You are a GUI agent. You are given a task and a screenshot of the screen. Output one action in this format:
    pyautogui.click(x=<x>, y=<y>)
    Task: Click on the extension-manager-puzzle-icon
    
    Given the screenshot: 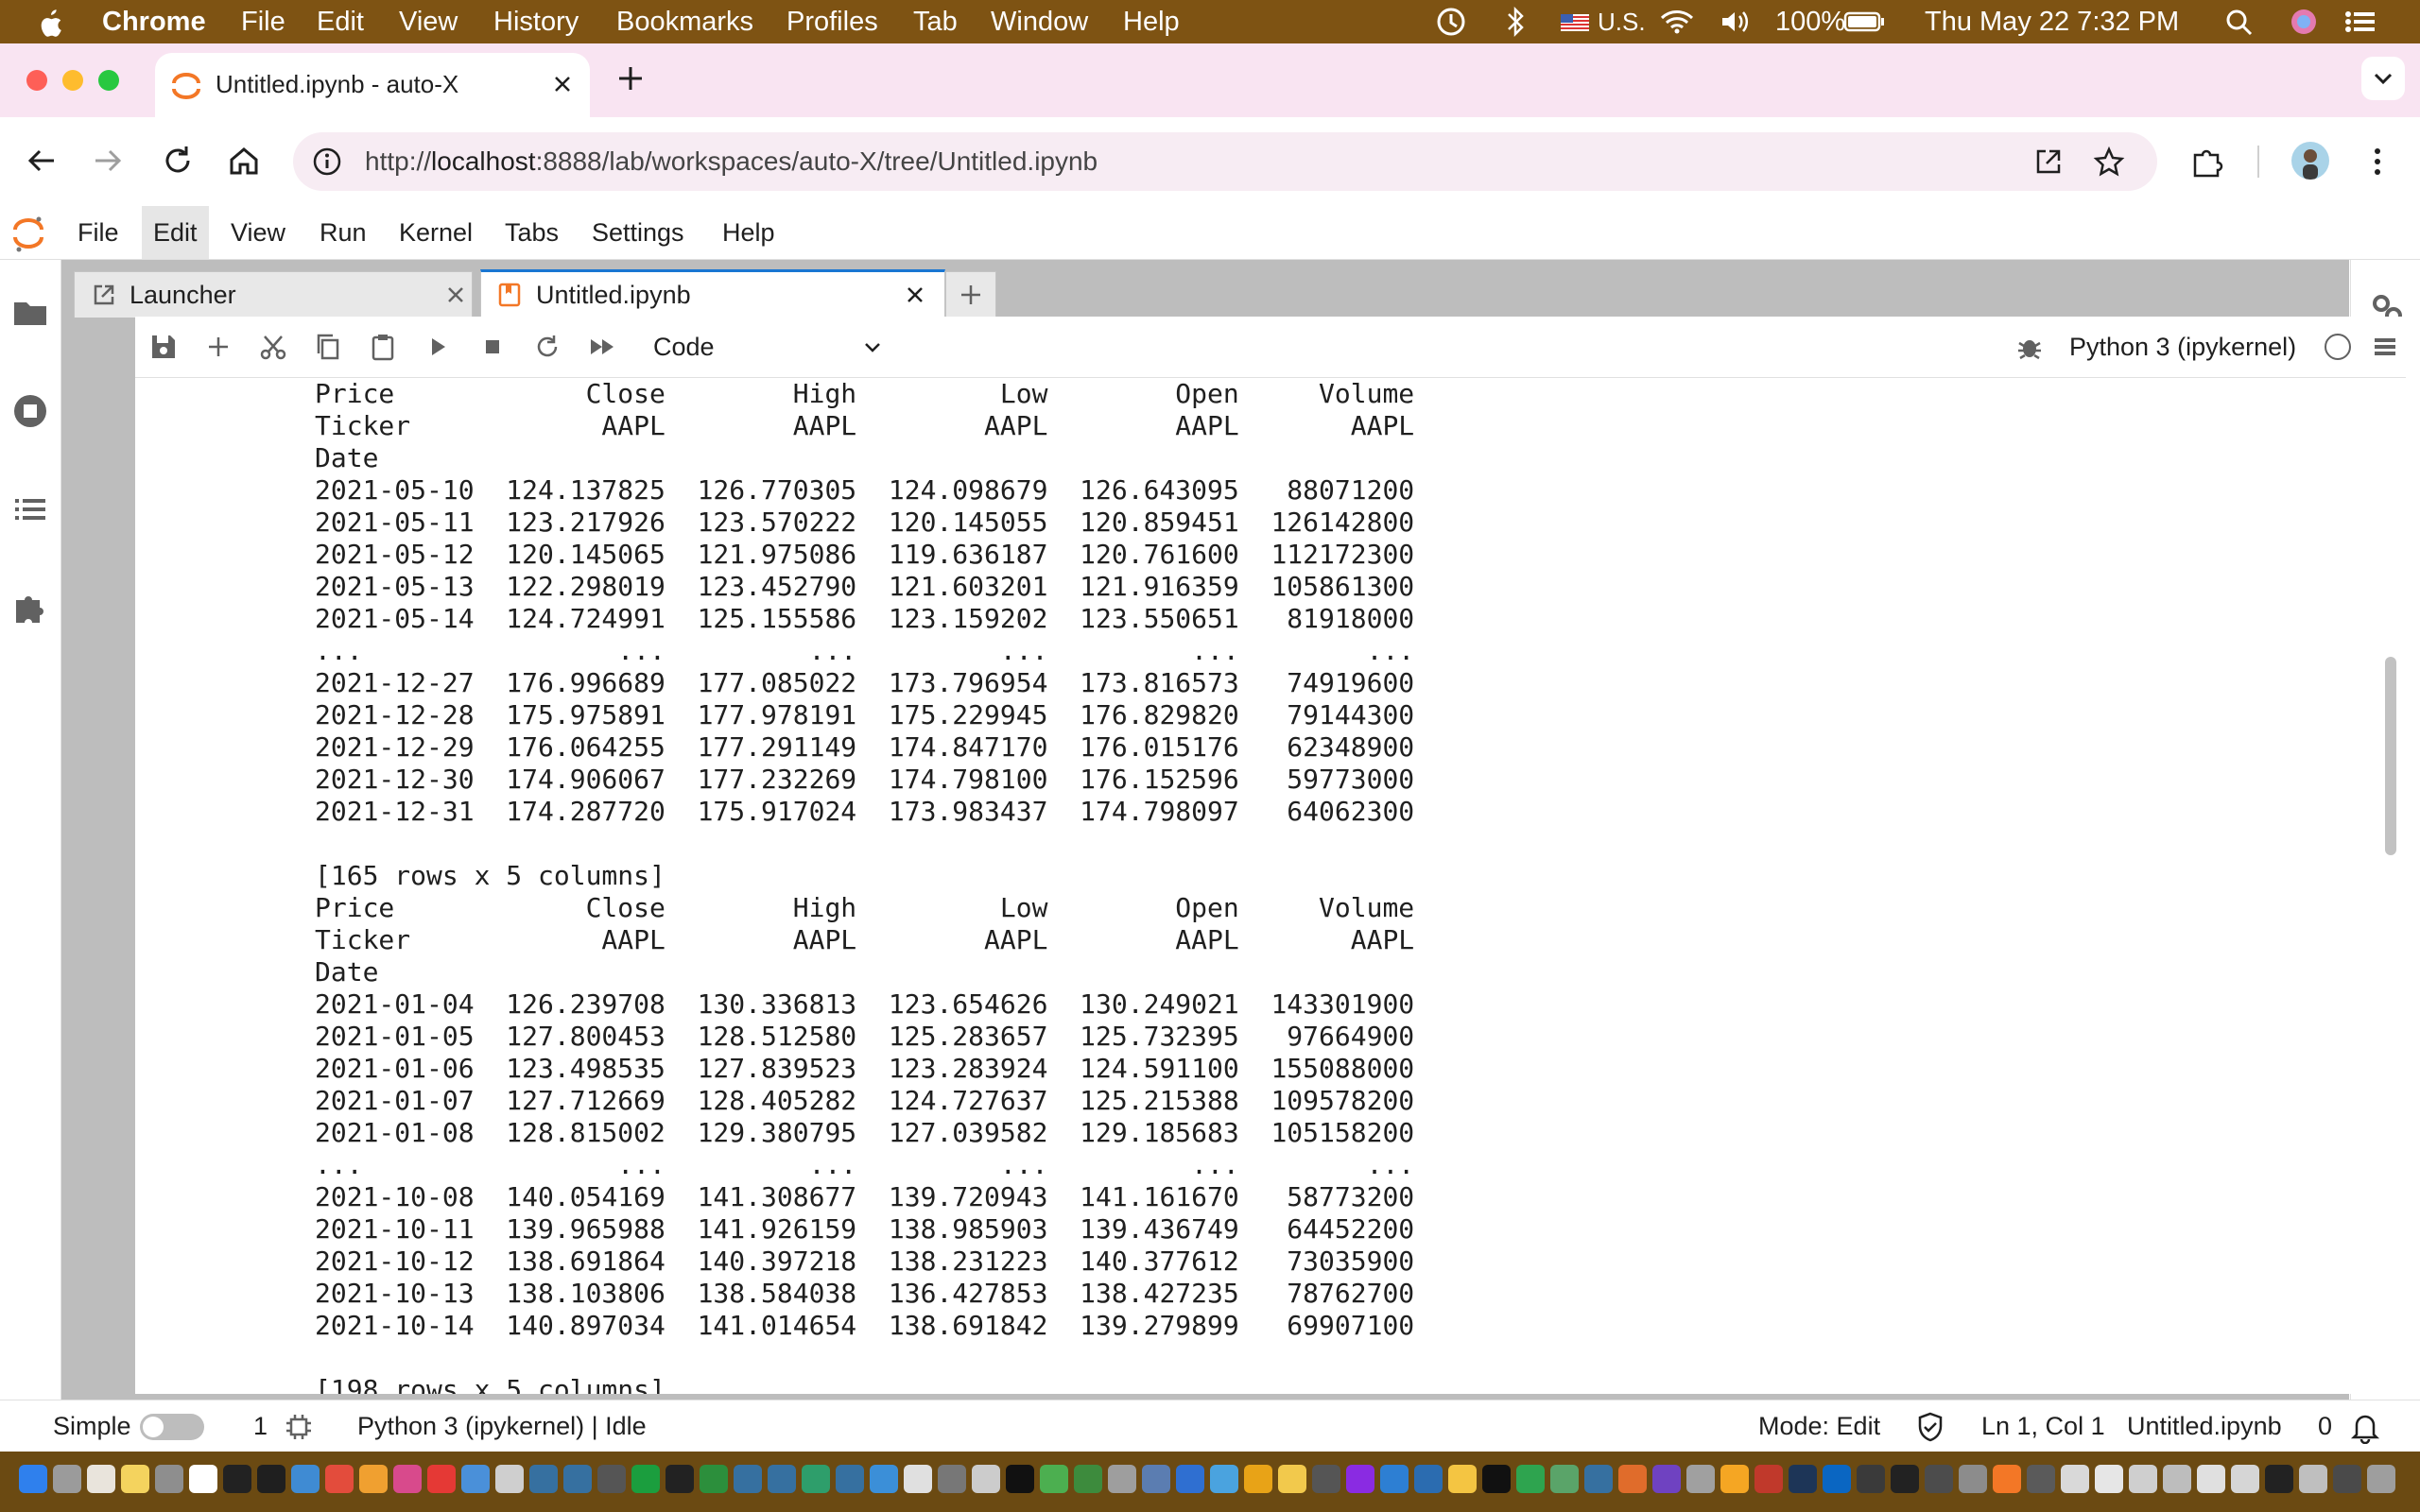 What is the action you would take?
    pyautogui.click(x=30, y=608)
    